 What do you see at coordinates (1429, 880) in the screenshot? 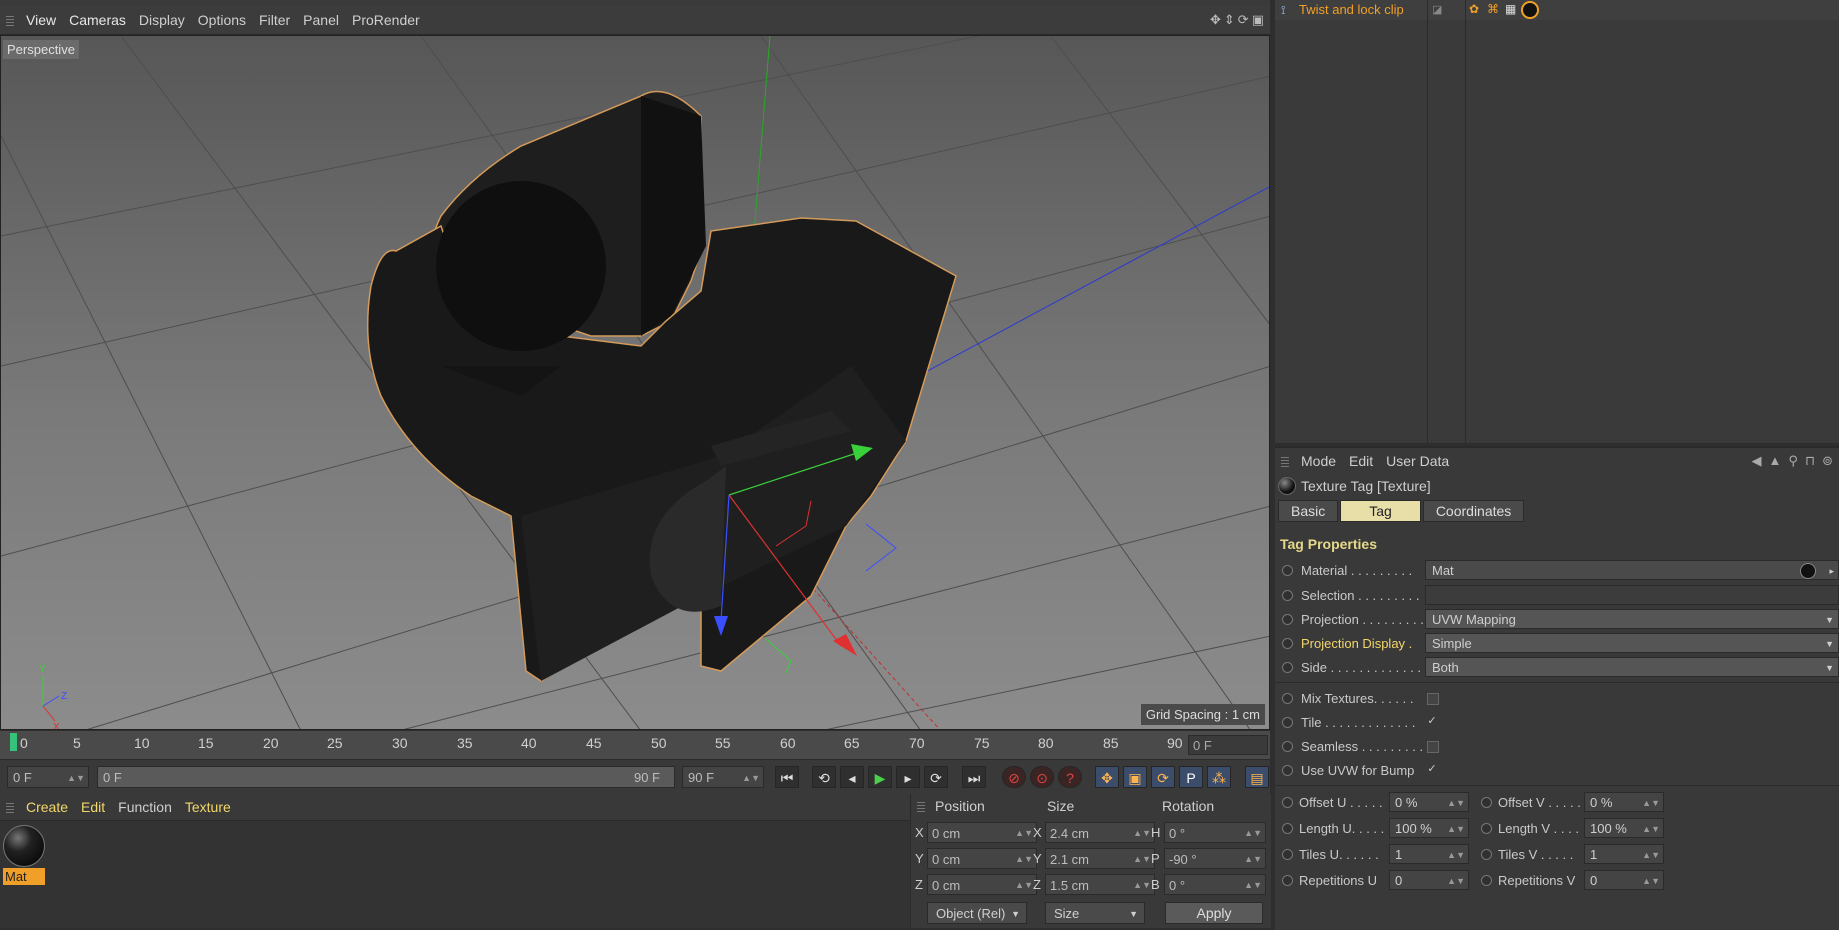
I see `repetitions-u-field: 0 ▲▼` at bounding box center [1429, 880].